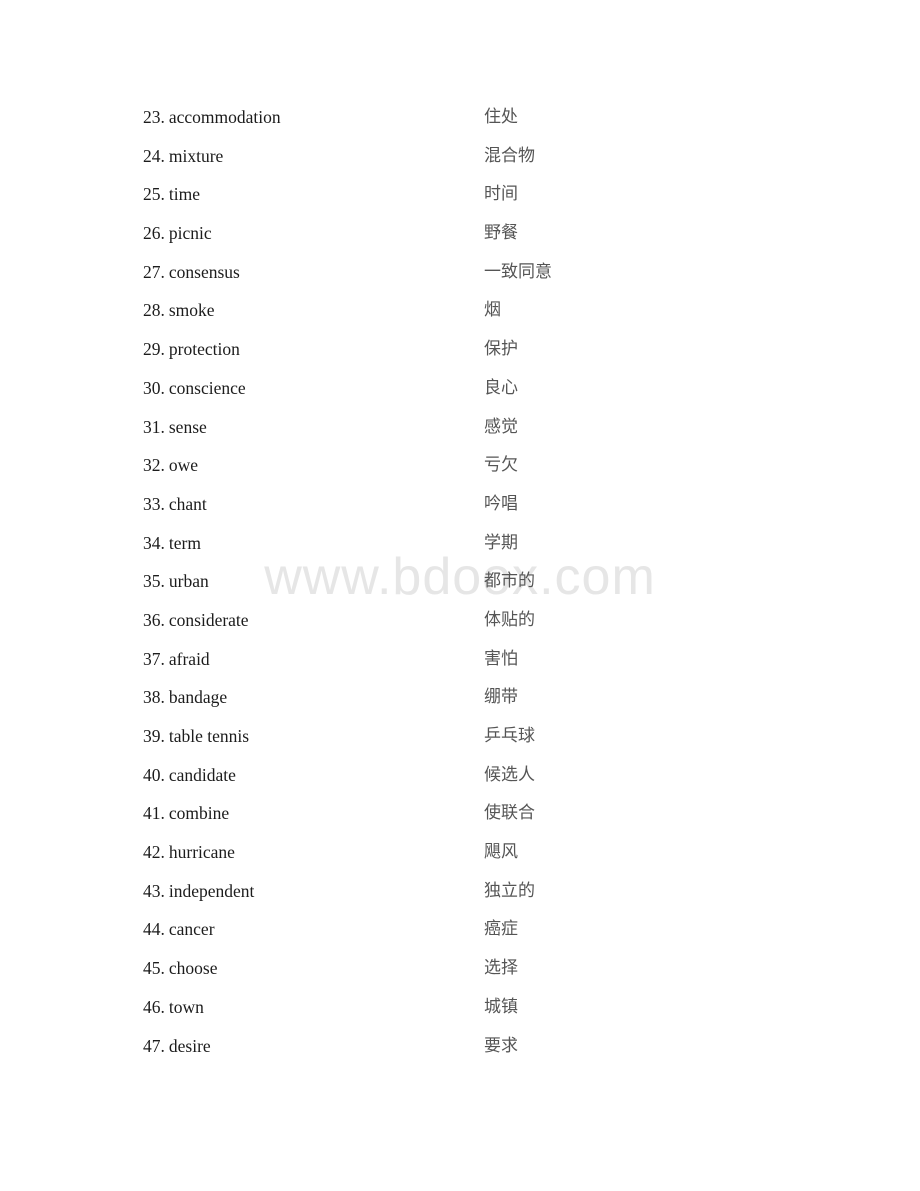 The image size is (920, 1191). What do you see at coordinates (501, 233) in the screenshot?
I see `chinese-gloss: 野餐` at bounding box center [501, 233].